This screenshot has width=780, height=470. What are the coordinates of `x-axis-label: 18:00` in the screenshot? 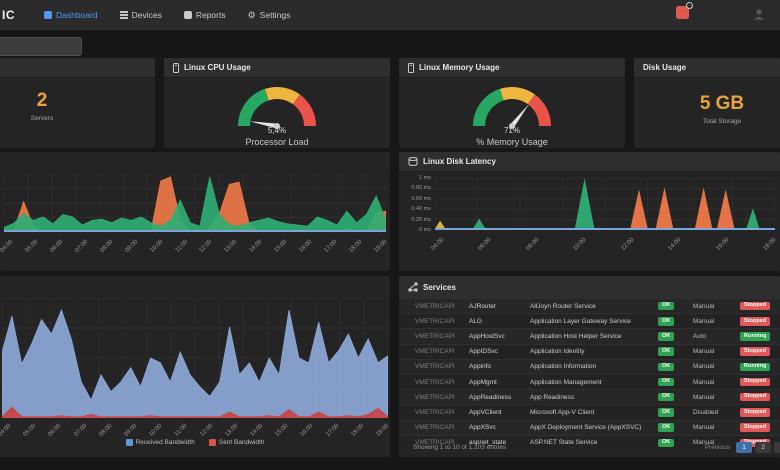 It's located at (770, 244).